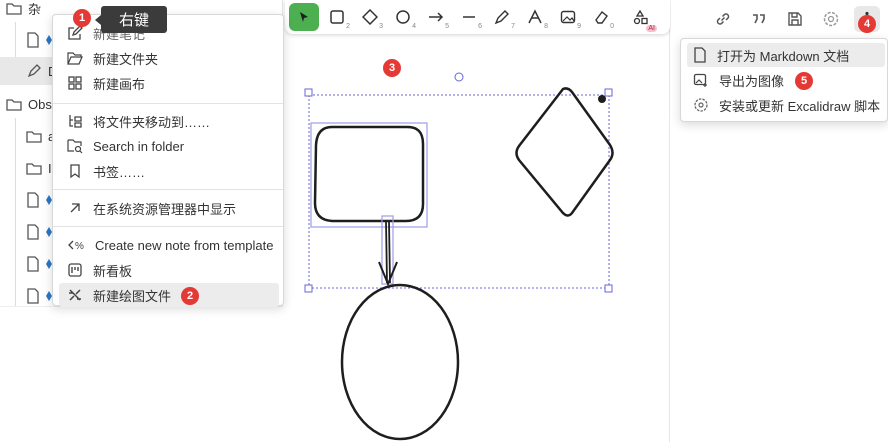 This screenshot has height=442, width=888. I want to click on gear-icon, so click(831, 19).